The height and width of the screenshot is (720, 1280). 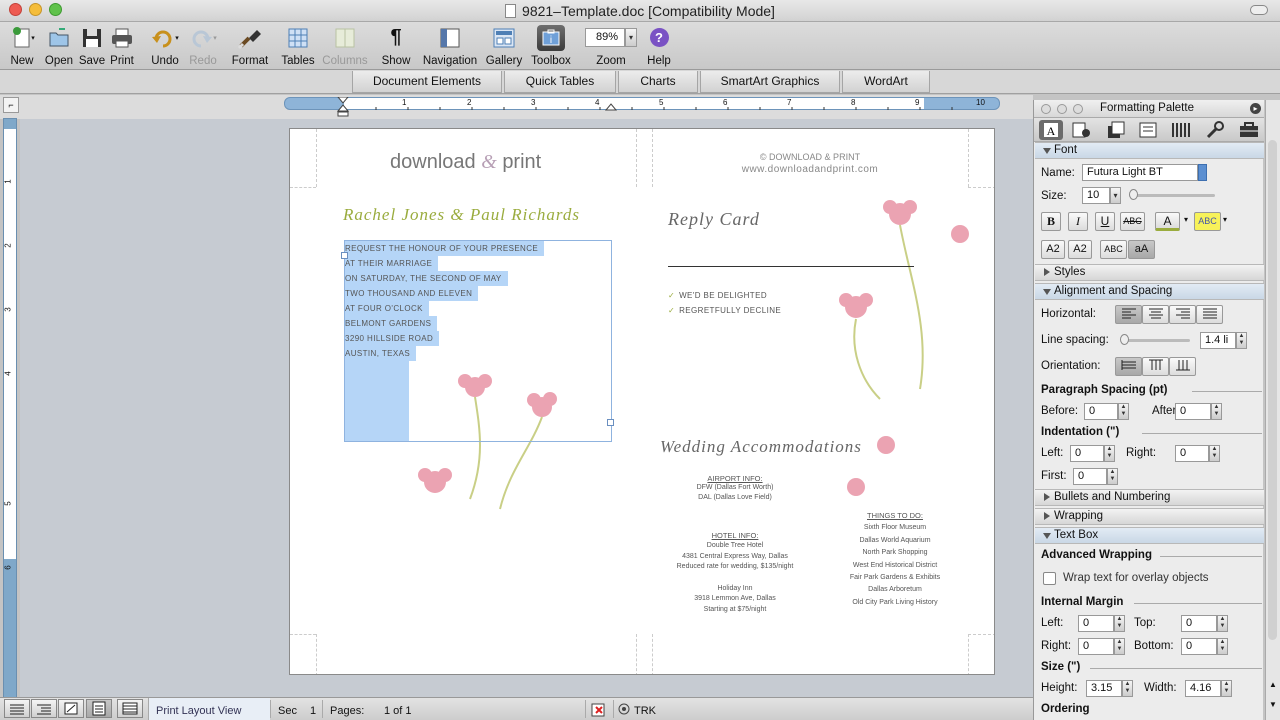 What do you see at coordinates (645, 711) in the screenshot?
I see `track-changes-label: TRK` at bounding box center [645, 711].